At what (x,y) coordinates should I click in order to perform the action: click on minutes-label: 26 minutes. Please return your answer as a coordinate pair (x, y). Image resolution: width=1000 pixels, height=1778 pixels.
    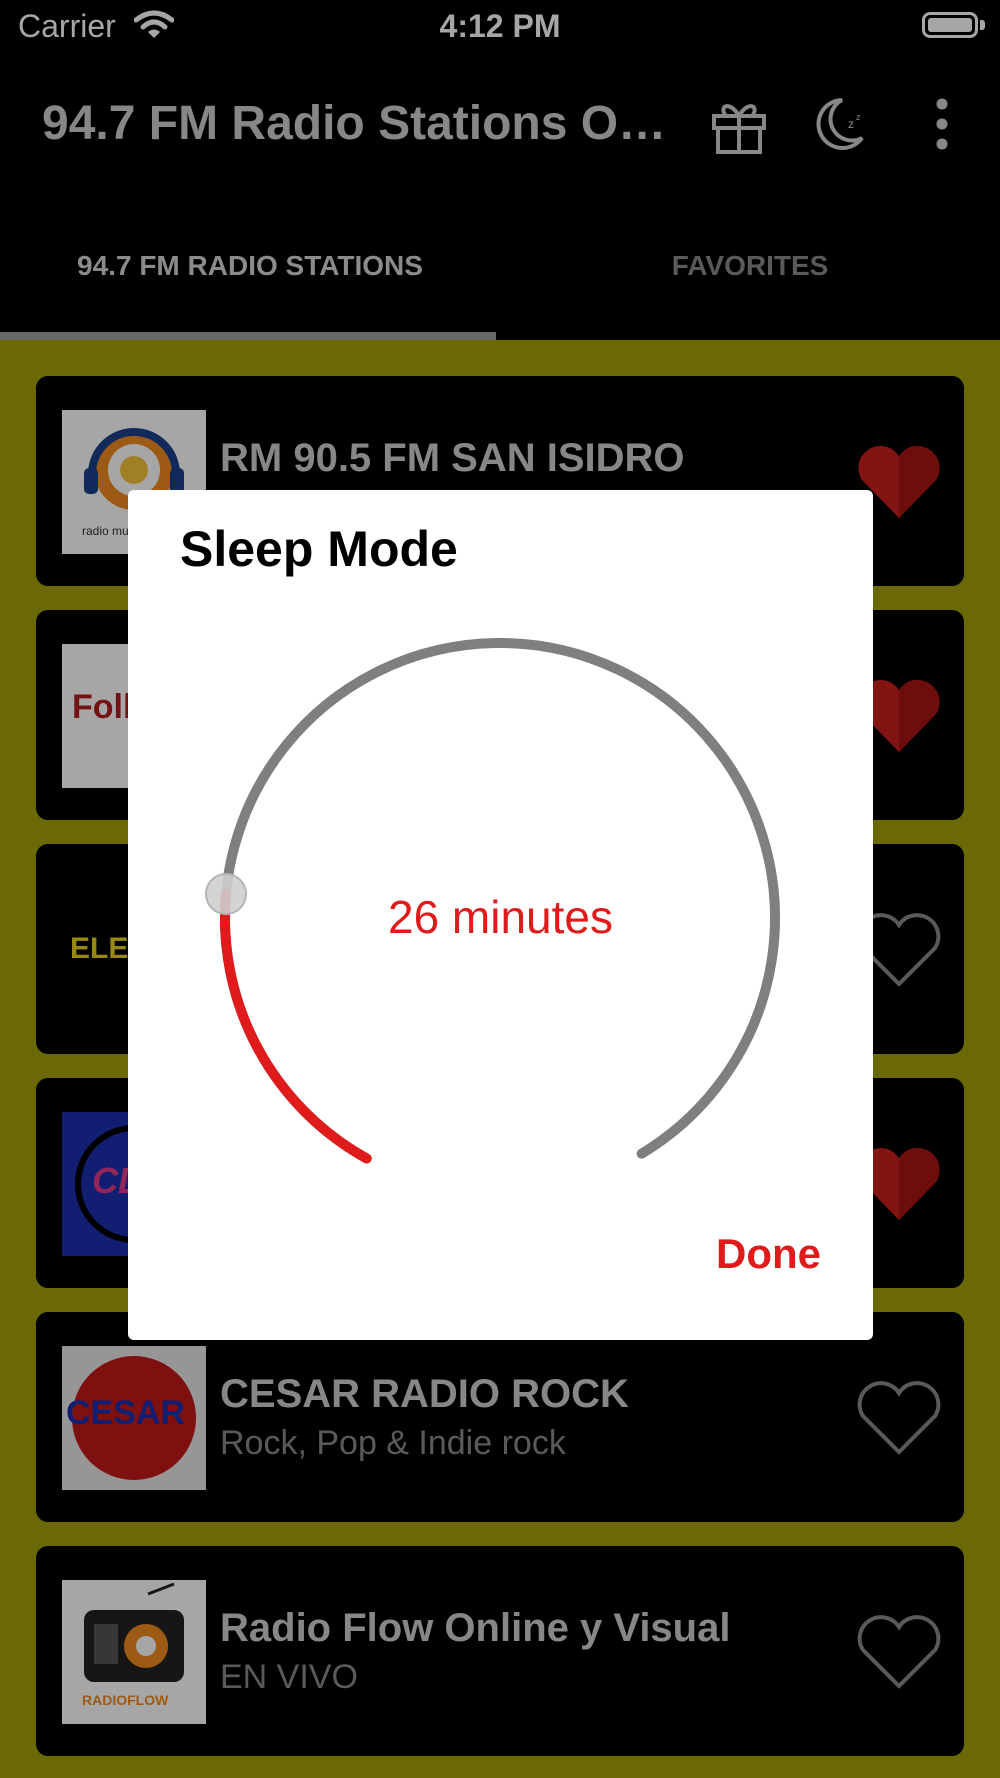
    Looking at the image, I should click on (500, 917).